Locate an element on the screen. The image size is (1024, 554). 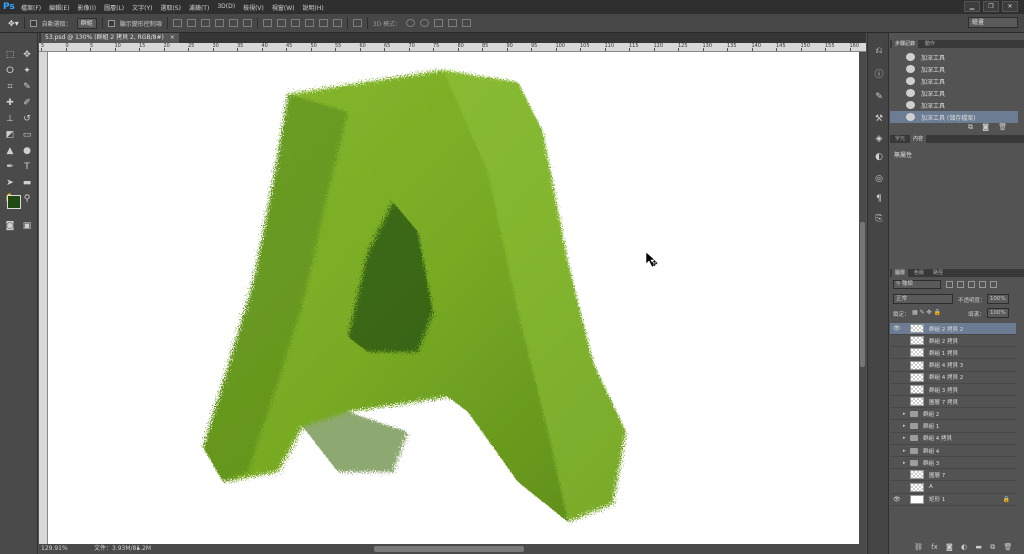
blend-mode-dropdown: 正常 is located at coordinates (923, 299).